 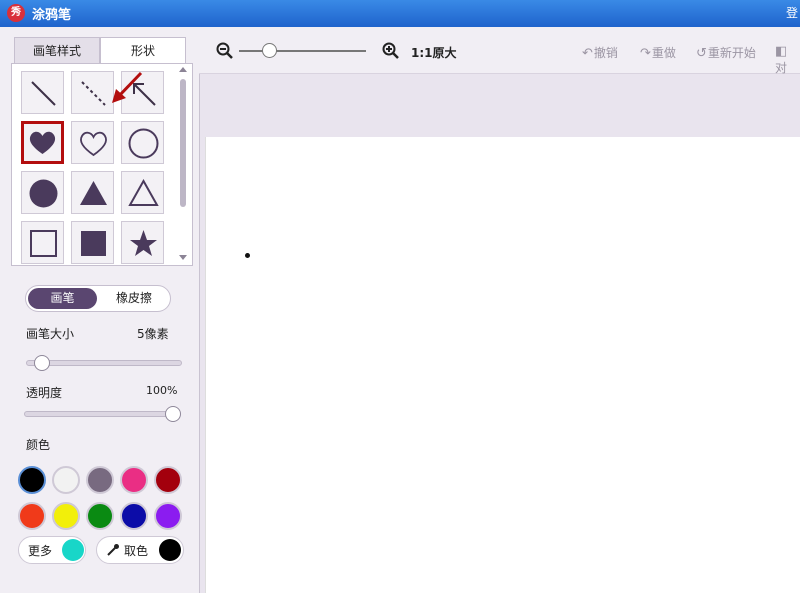 What do you see at coordinates (173, 414) in the screenshot?
I see `opacity-knob` at bounding box center [173, 414].